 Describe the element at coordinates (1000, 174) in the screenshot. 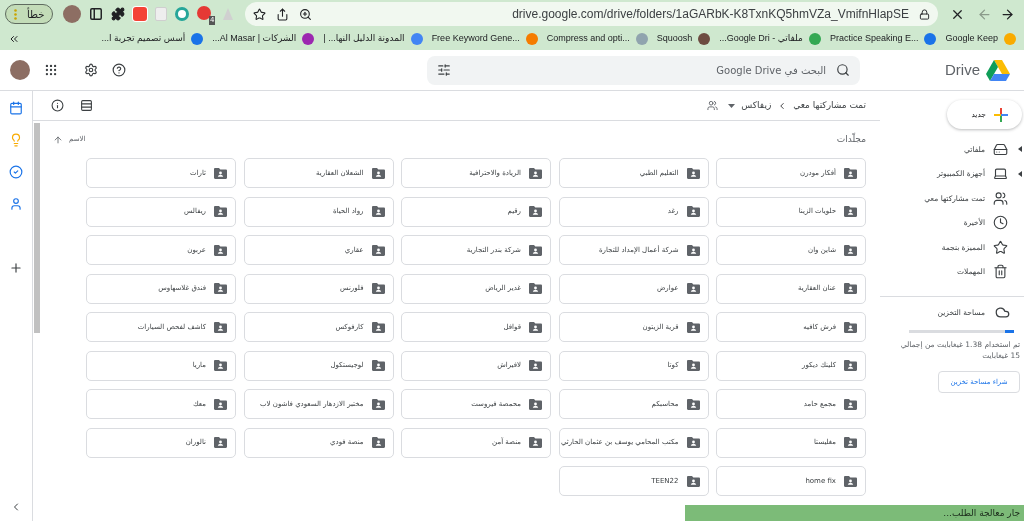

I see `laptop-icon` at that location.